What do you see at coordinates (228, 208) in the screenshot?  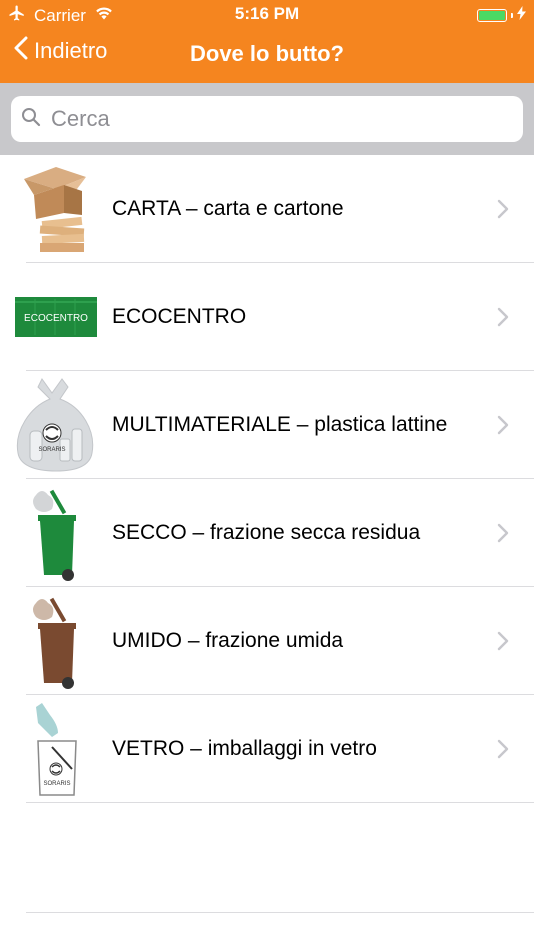 I see `list-item-label: CARTA – carta e cartone` at bounding box center [228, 208].